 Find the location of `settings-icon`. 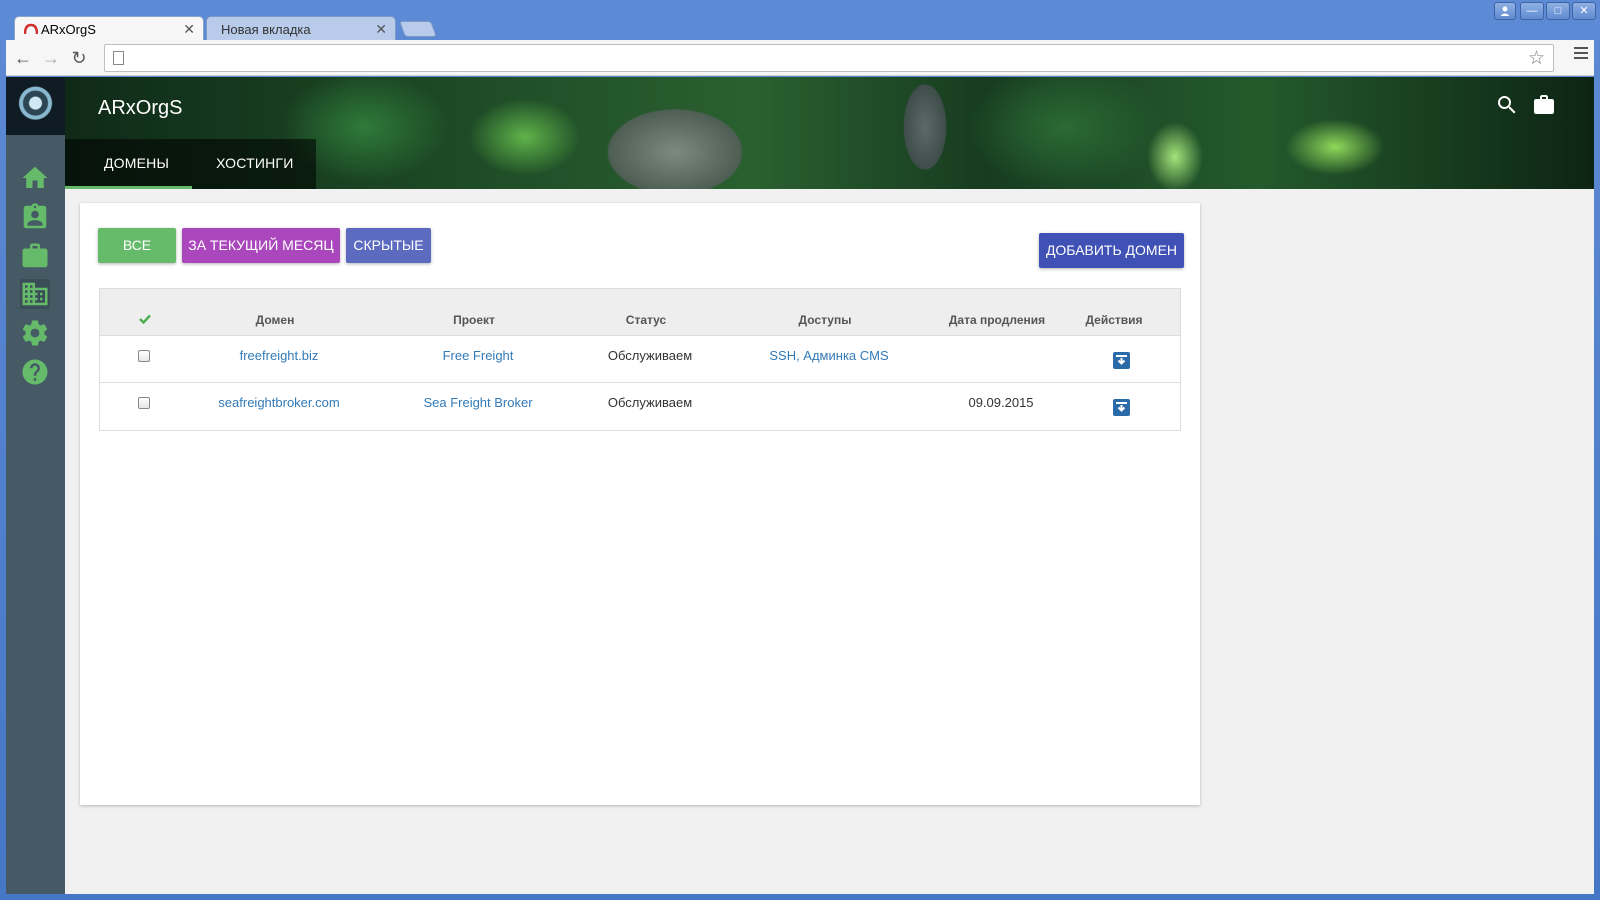

settings-icon is located at coordinates (35, 333).